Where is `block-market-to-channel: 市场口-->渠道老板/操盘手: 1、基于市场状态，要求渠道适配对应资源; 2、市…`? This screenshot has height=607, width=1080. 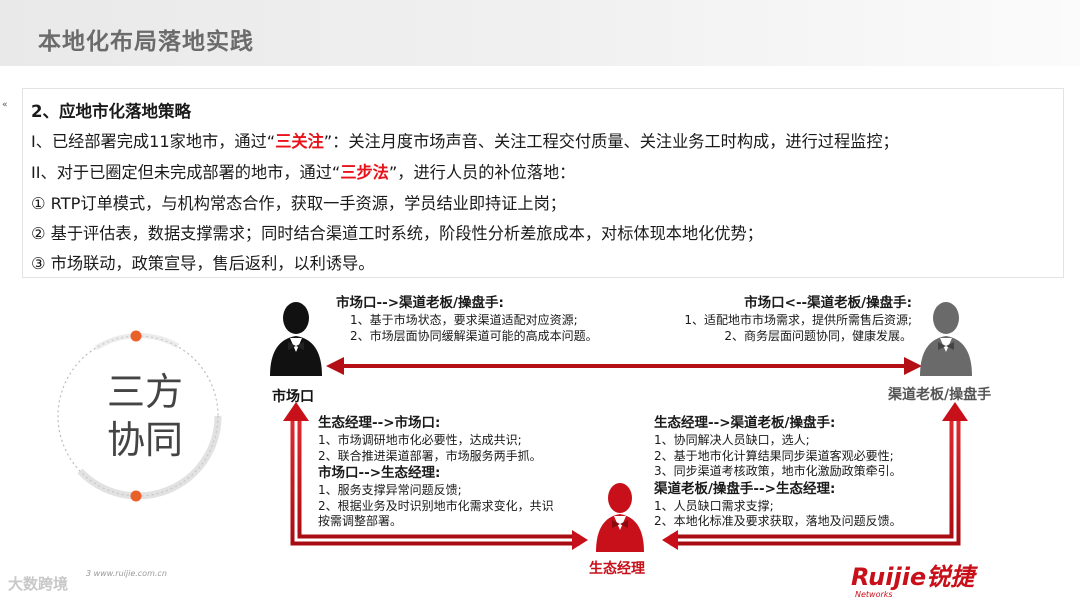
block-market-to-channel: 市场口-->渠道老板/操盘手: 1、基于市场状态，要求渠道适配对应资源; 2、市… is located at coordinates (467, 319).